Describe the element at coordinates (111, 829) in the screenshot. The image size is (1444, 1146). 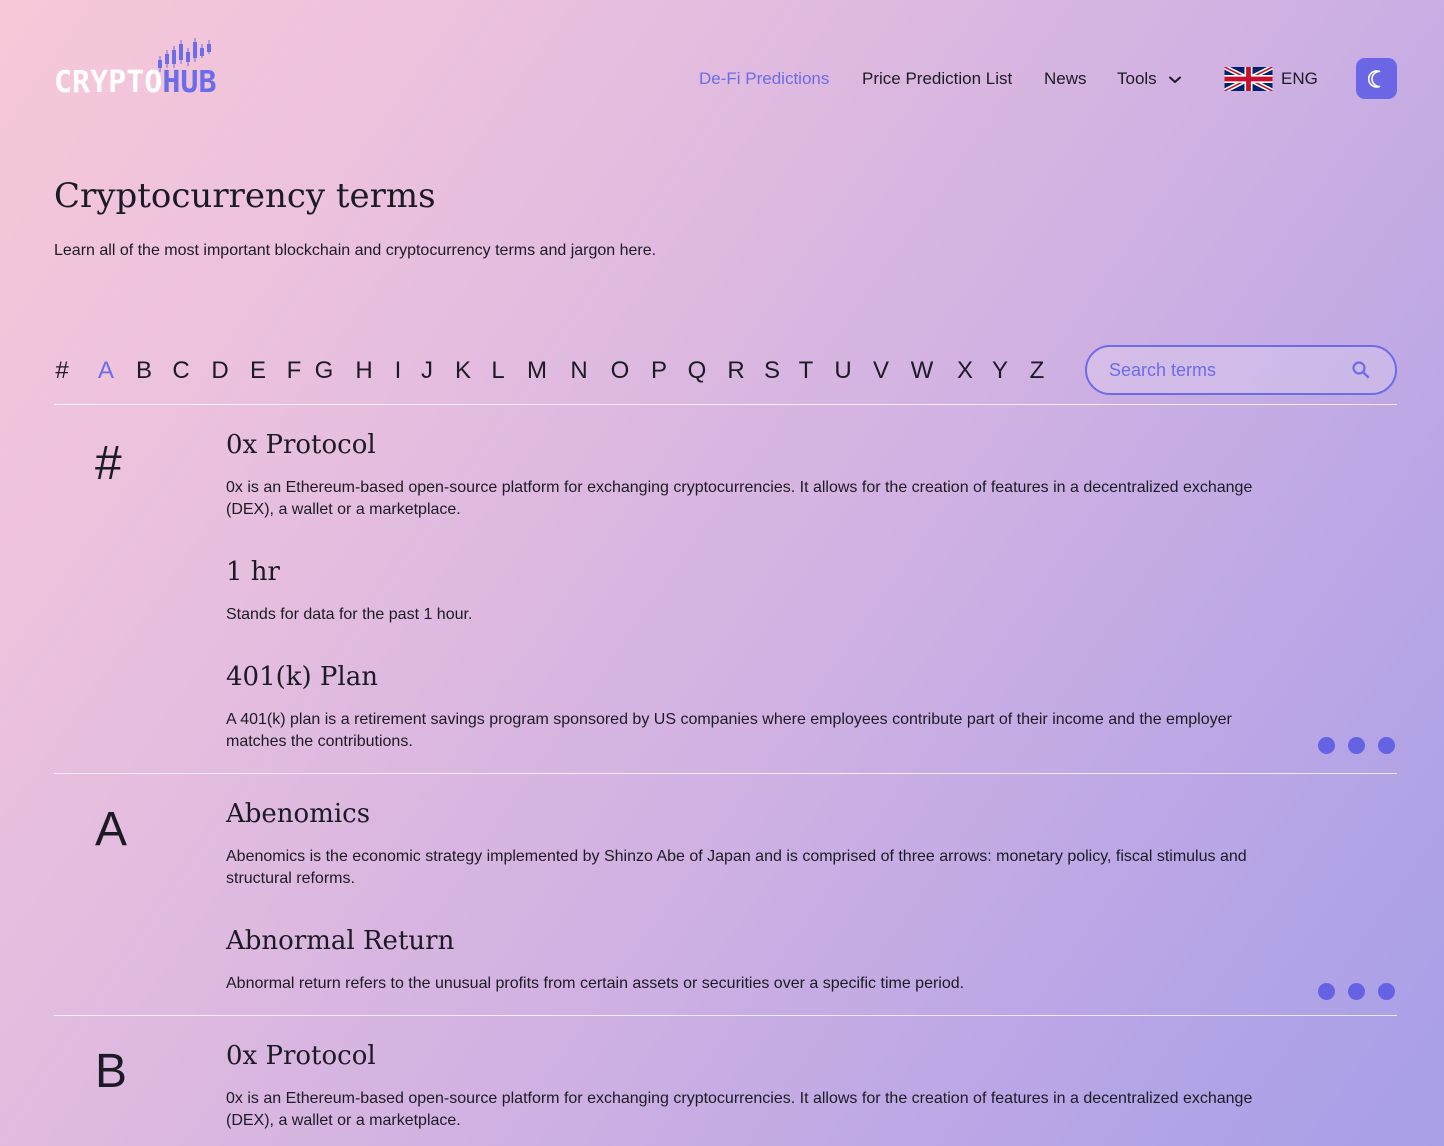
I see `section-letter: A` at that location.